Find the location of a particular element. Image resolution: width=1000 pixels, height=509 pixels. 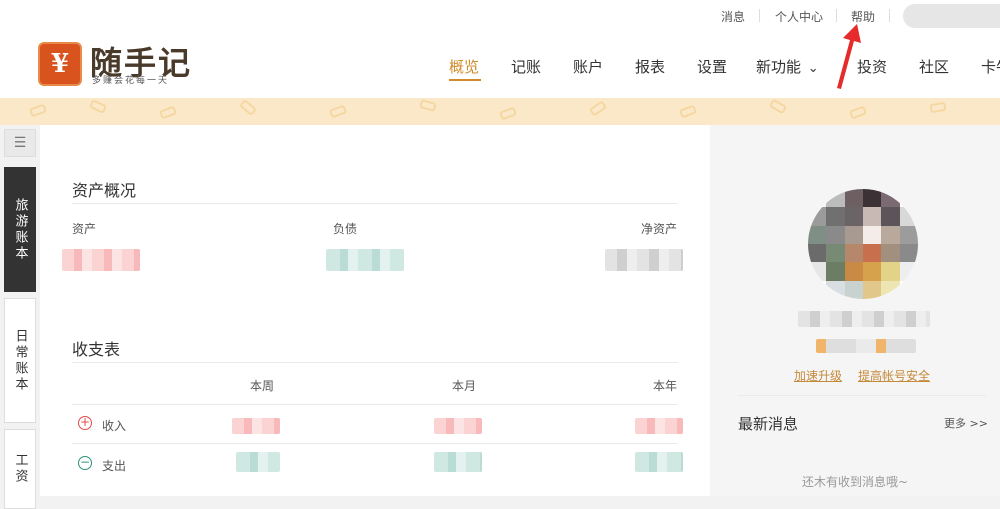

speed-upgrade-link: 加速升级 is located at coordinates (818, 375).